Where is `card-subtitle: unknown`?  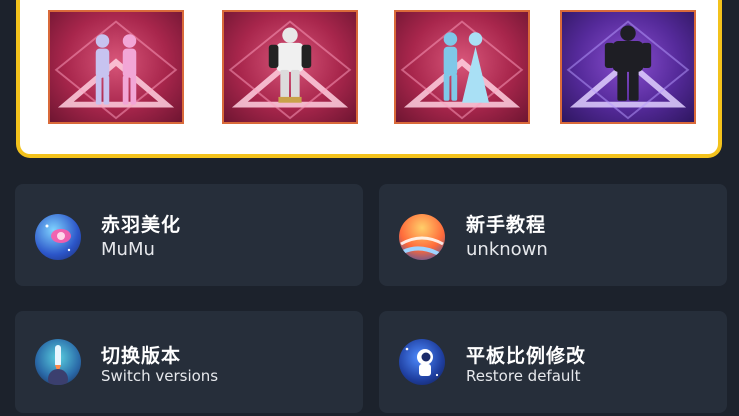
card-subtitle: unknown is located at coordinates (507, 249).